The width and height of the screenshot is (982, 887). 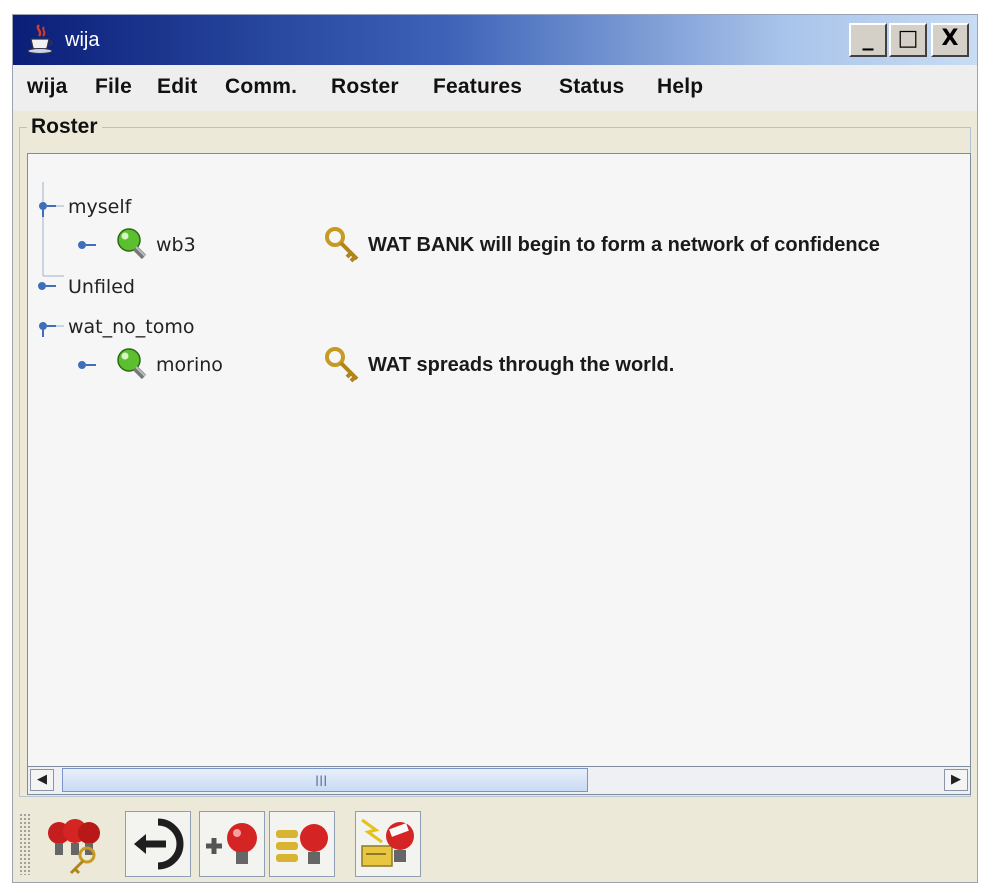 I want to click on toolbar, so click(x=495, y=842).